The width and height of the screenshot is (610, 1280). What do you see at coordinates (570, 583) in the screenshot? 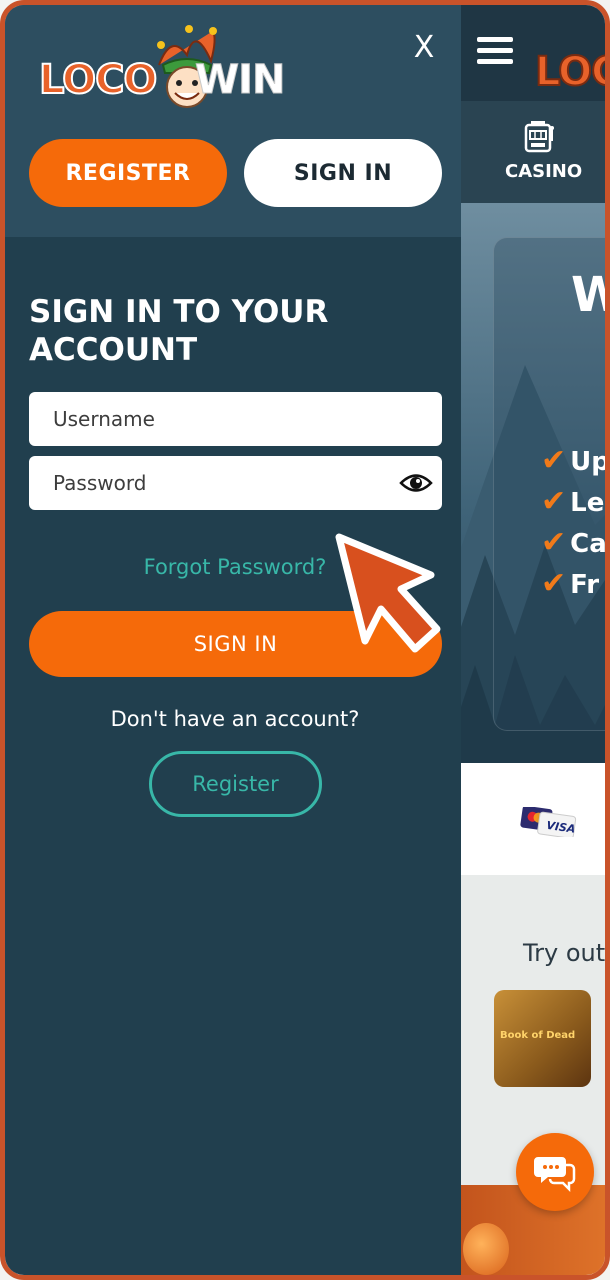
I see `perk-item: ✔ Fr` at bounding box center [570, 583].